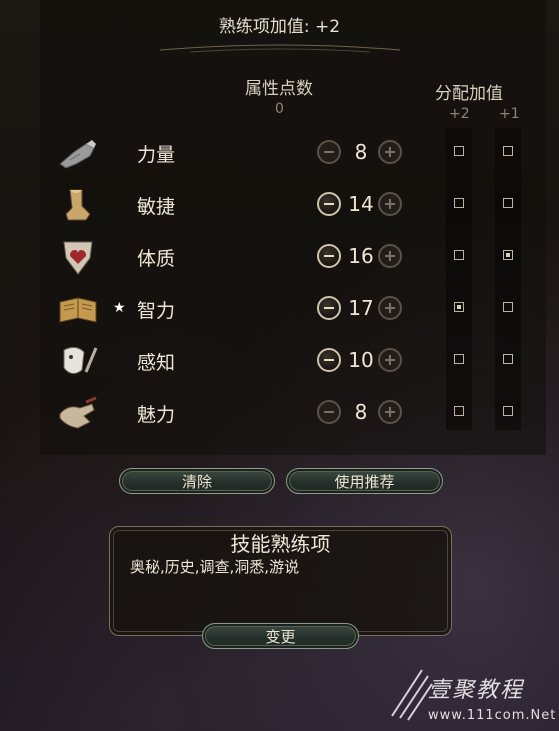  What do you see at coordinates (279, 262) in the screenshot?
I see `attribute-row-constitution: 体质 16` at bounding box center [279, 262].